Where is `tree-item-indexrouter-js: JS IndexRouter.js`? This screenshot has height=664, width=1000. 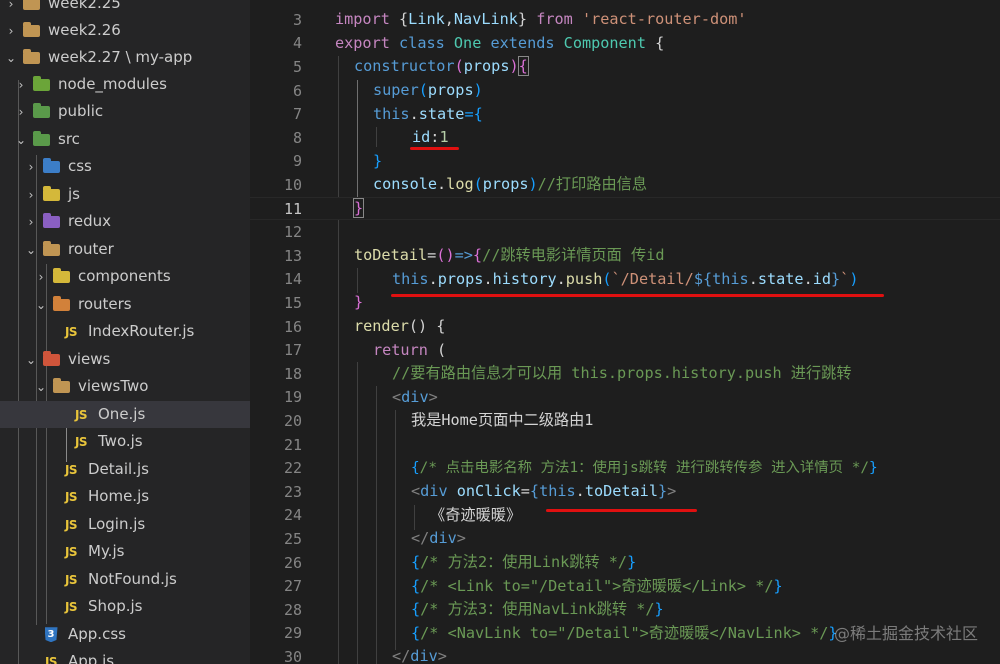
tree-item-indexrouter-js: JS IndexRouter.js is located at coordinates (125, 331).